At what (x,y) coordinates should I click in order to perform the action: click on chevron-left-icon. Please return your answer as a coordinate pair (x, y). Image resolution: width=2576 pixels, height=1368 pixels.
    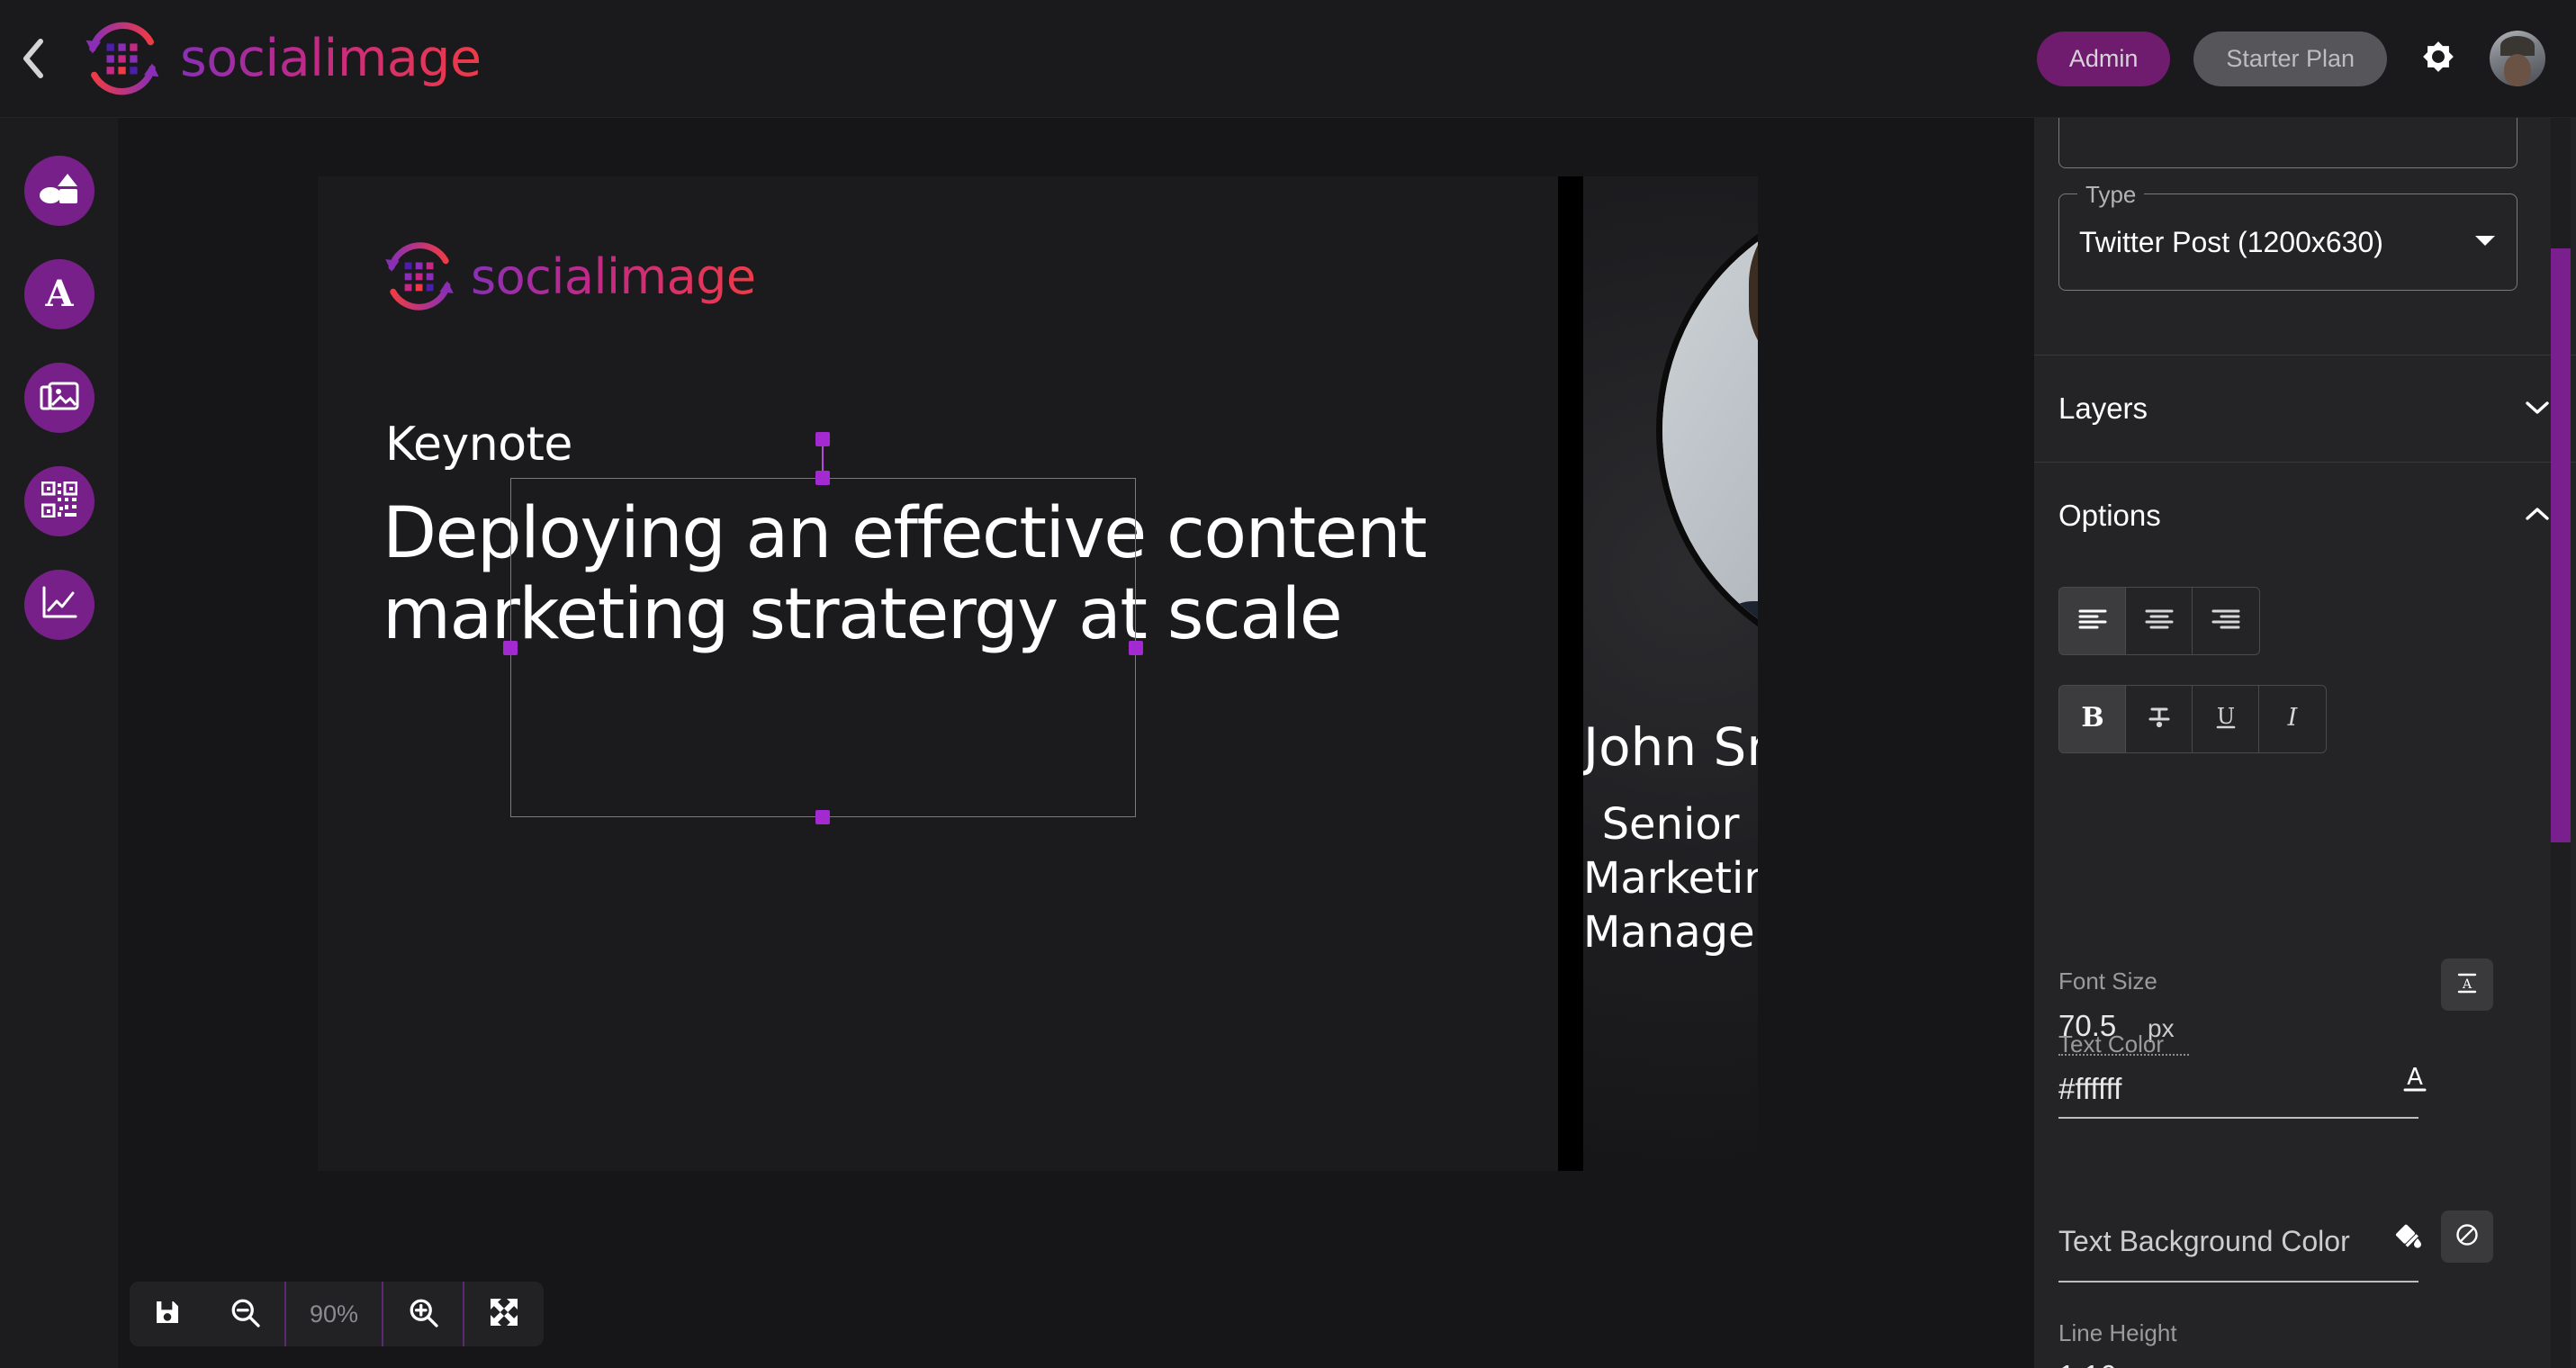
    Looking at the image, I should click on (33, 58).